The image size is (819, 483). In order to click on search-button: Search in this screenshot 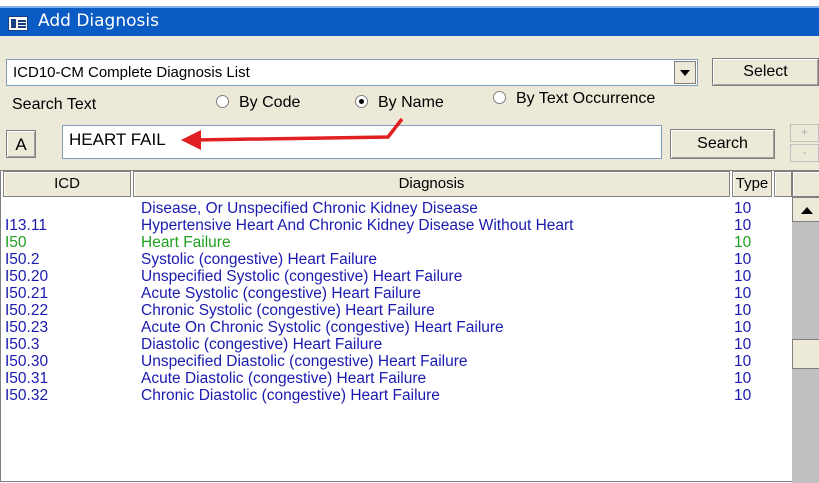, I will do `click(722, 144)`.